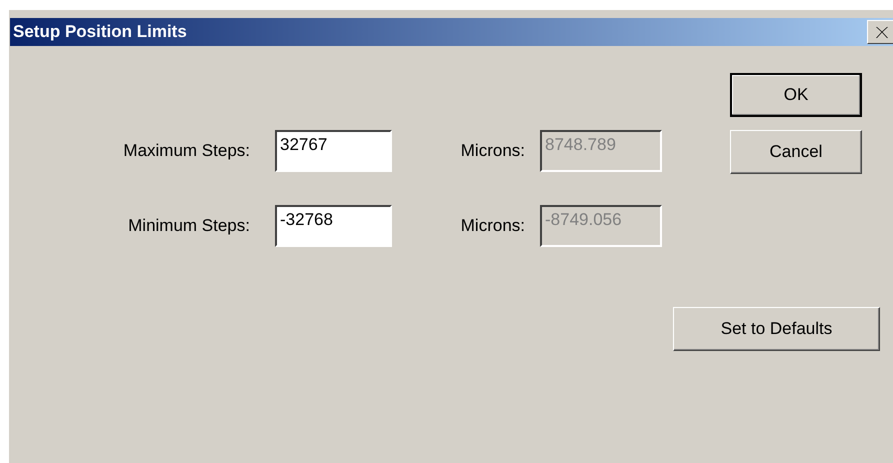 This screenshot has width=893, height=463. I want to click on field-label: Minimum Steps:, so click(189, 226).